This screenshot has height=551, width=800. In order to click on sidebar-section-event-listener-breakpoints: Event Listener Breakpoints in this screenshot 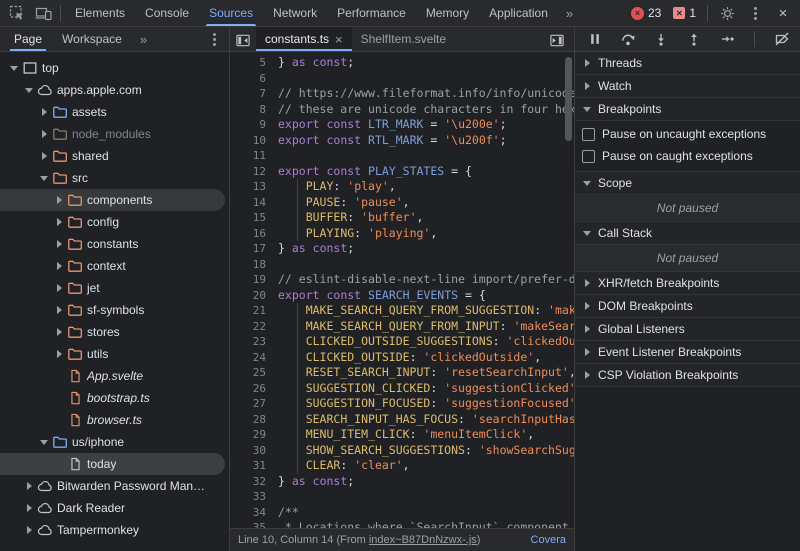, I will do `click(687, 352)`.